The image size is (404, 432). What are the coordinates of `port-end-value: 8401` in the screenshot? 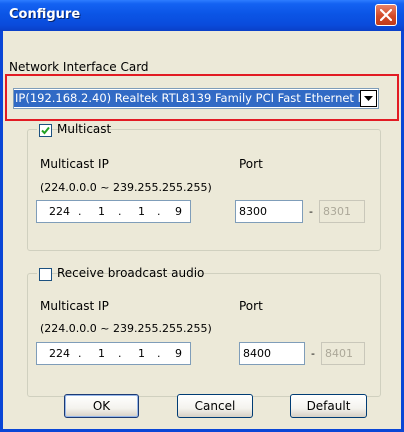 It's located at (339, 353).